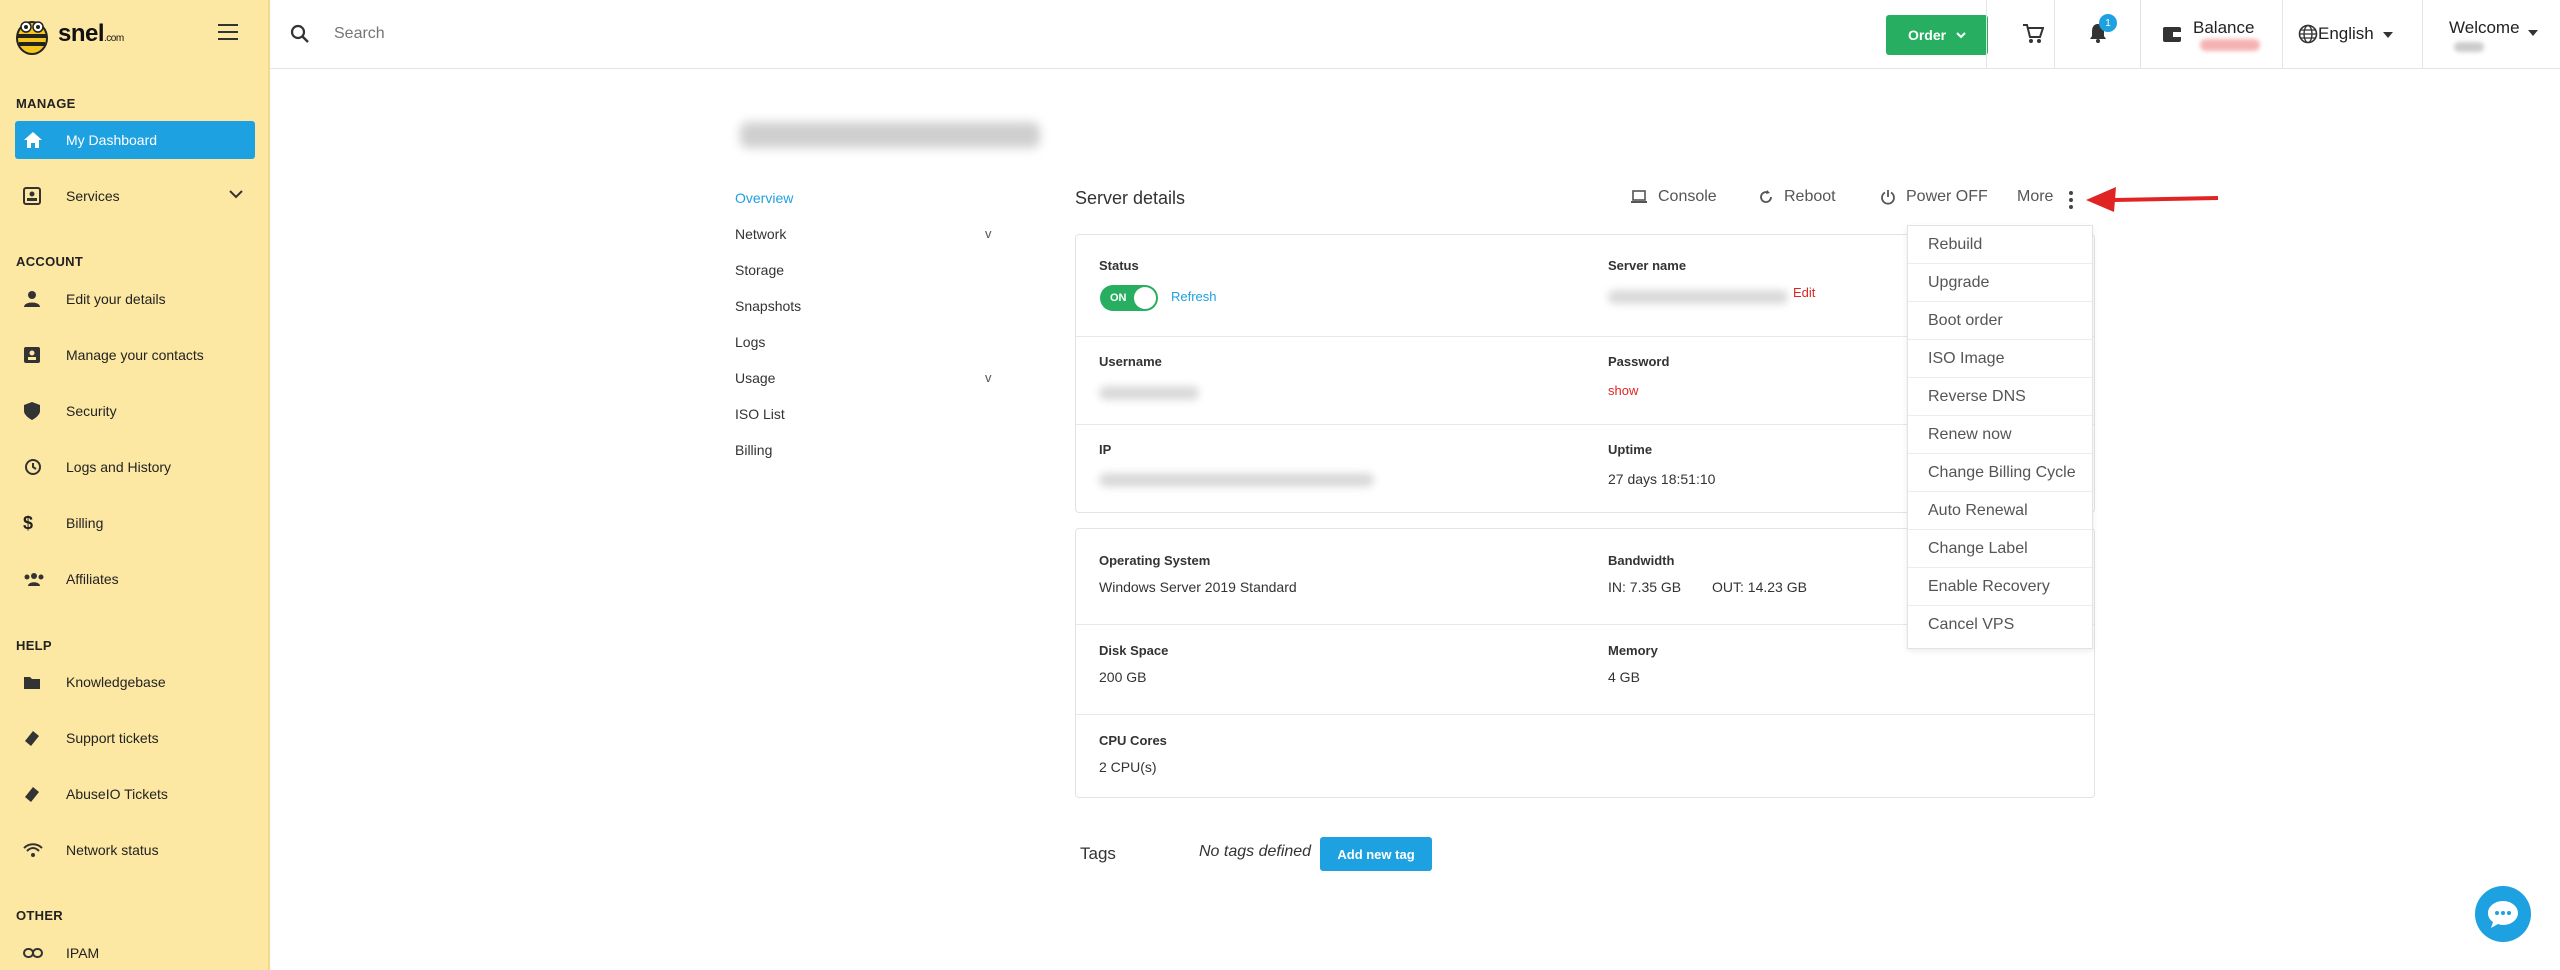 Image resolution: width=2560 pixels, height=970 pixels. I want to click on sidebar-item-knowledgebase: Knowledgebase, so click(135, 682).